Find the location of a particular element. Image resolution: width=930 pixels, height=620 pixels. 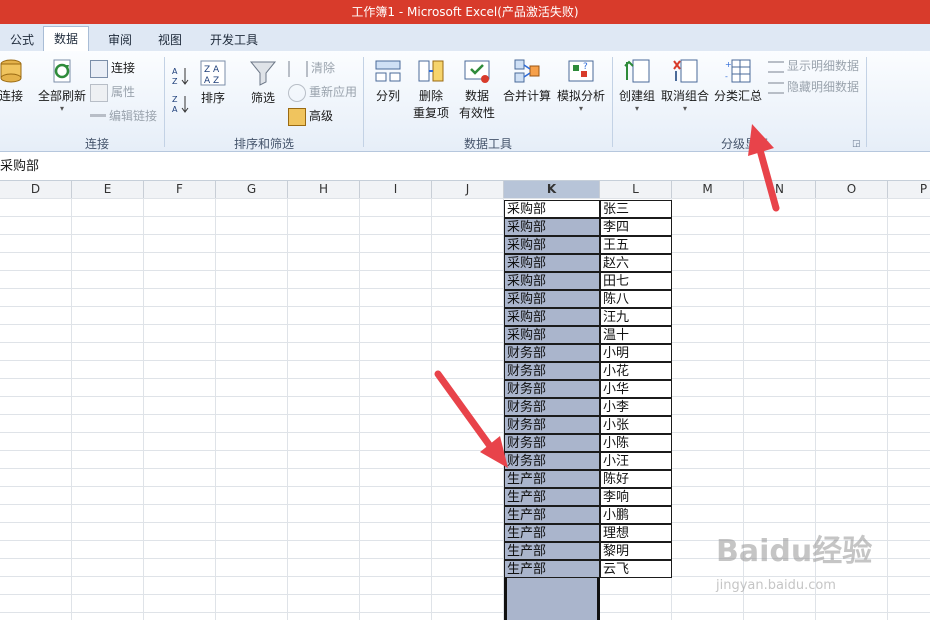

arrow-to-column-k is located at coordinates (471, 419).